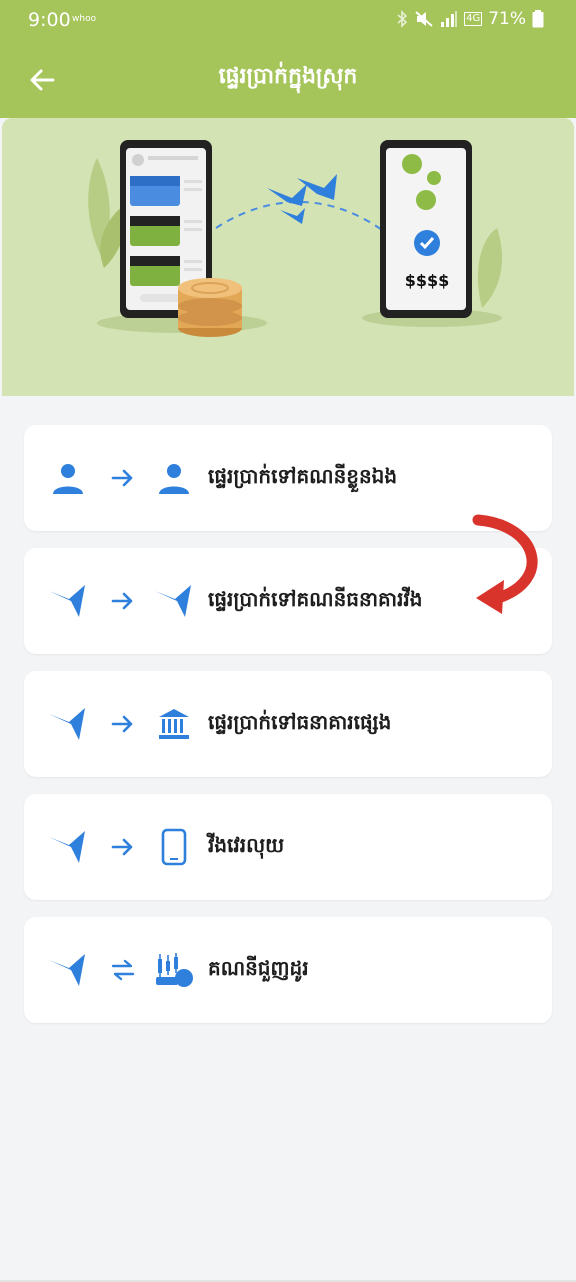 This screenshot has width=576, height=1282. I want to click on exchange-arrows-icon, so click(123, 970).